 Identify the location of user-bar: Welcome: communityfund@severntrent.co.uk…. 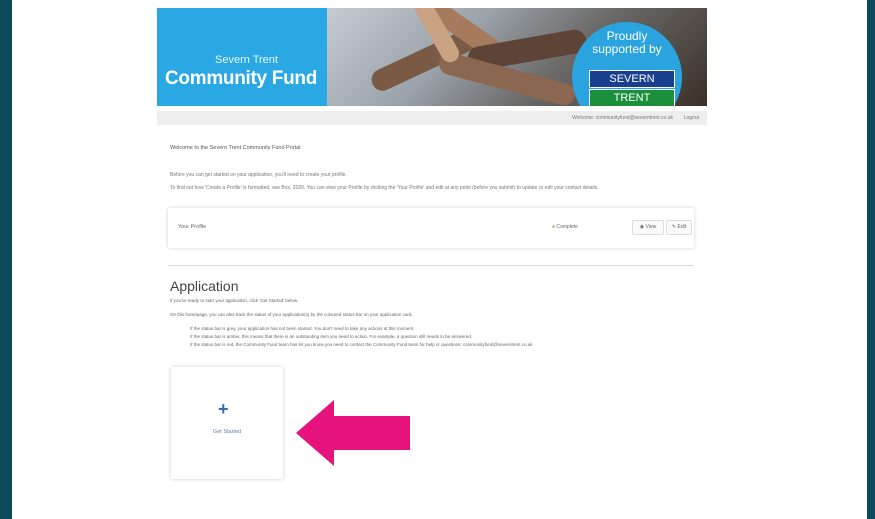
(432, 118).